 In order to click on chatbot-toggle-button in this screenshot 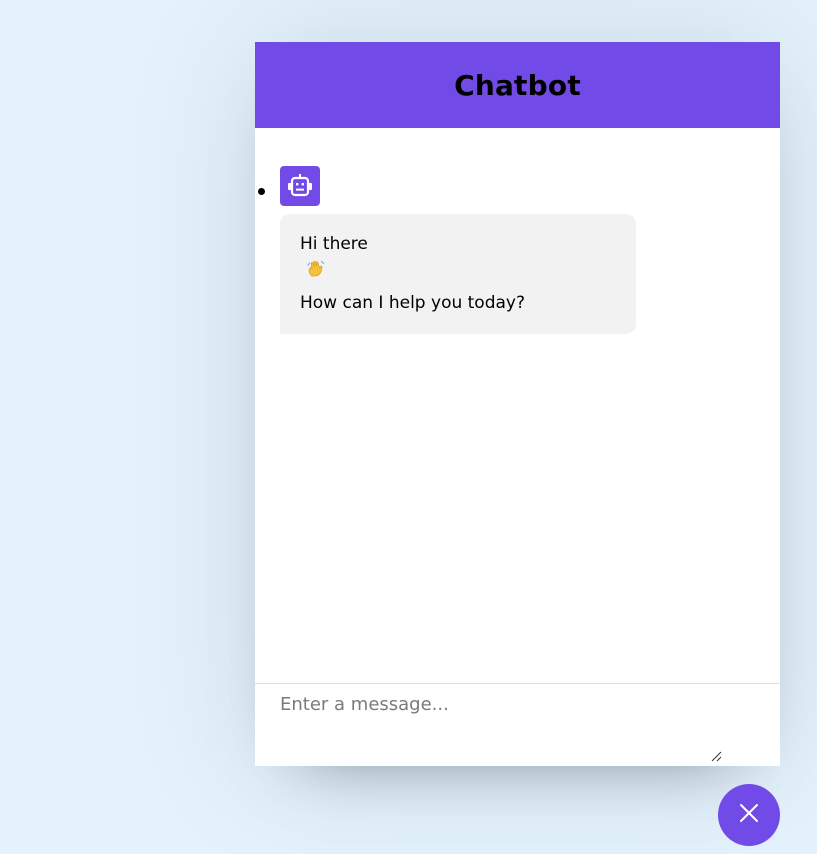, I will do `click(749, 815)`.